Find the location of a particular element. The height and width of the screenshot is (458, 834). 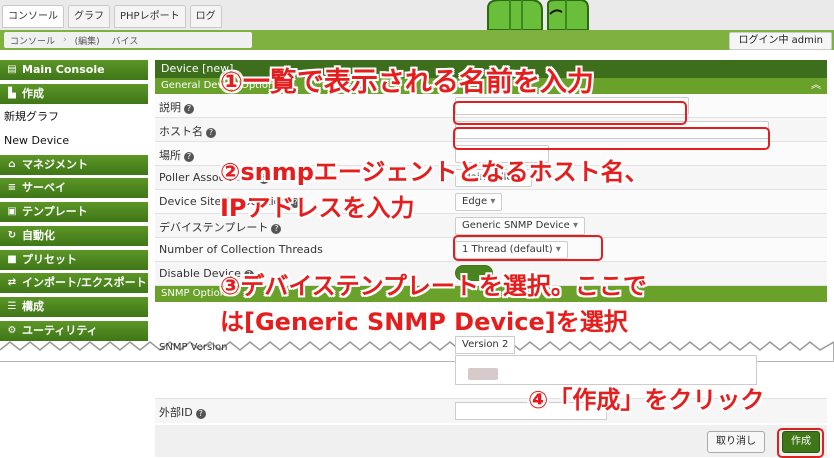

sidebar-item-label: 作成 is located at coordinates (33, 93).